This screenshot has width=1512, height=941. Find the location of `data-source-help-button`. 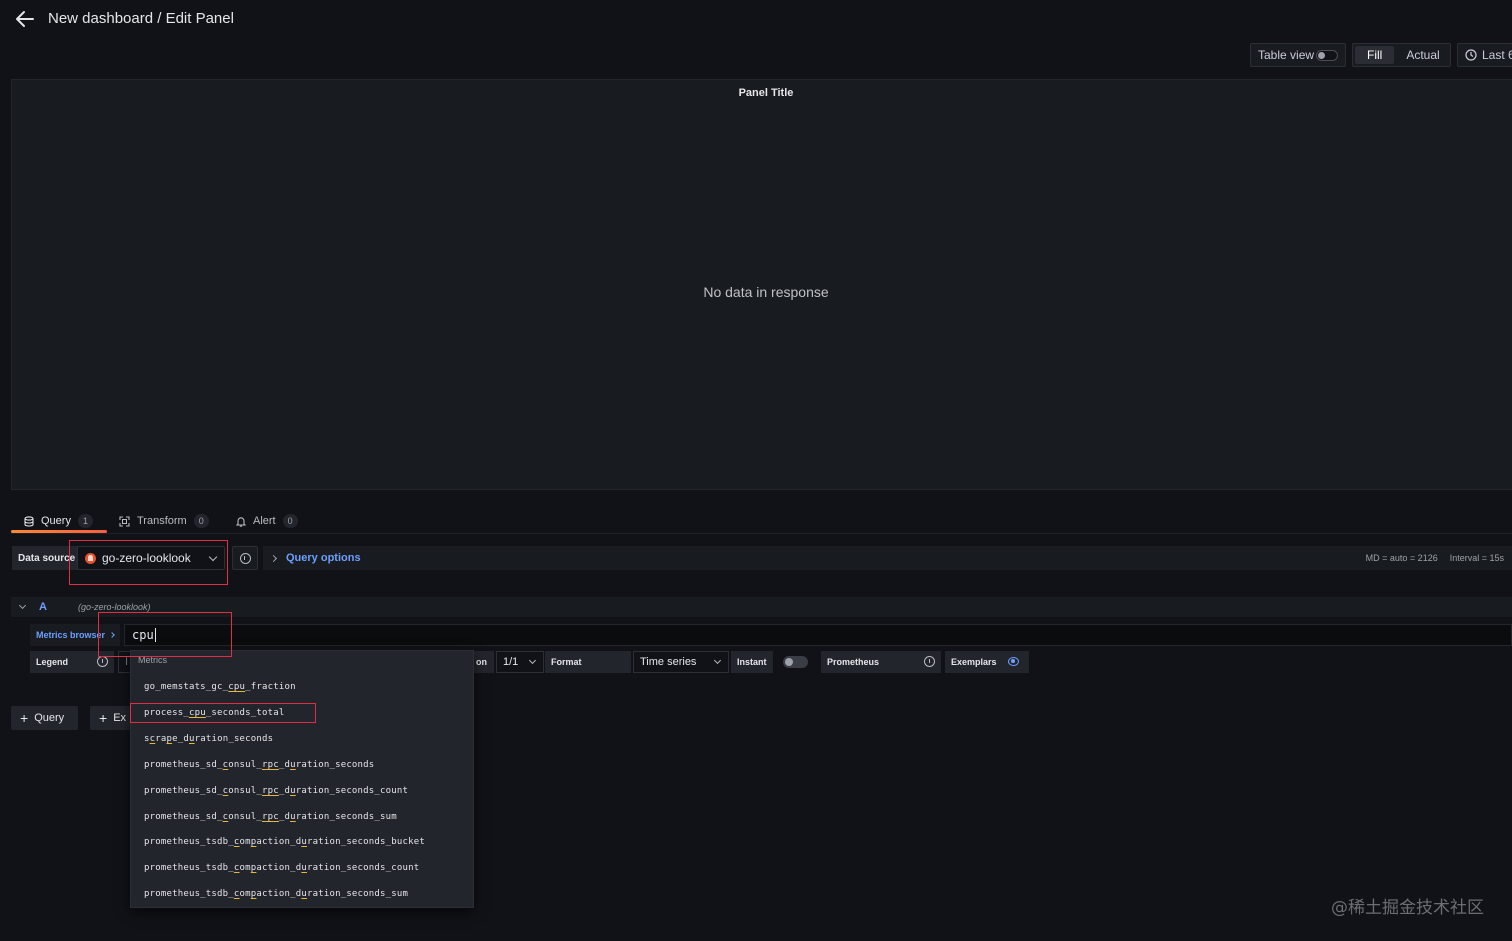

data-source-help-button is located at coordinates (245, 558).